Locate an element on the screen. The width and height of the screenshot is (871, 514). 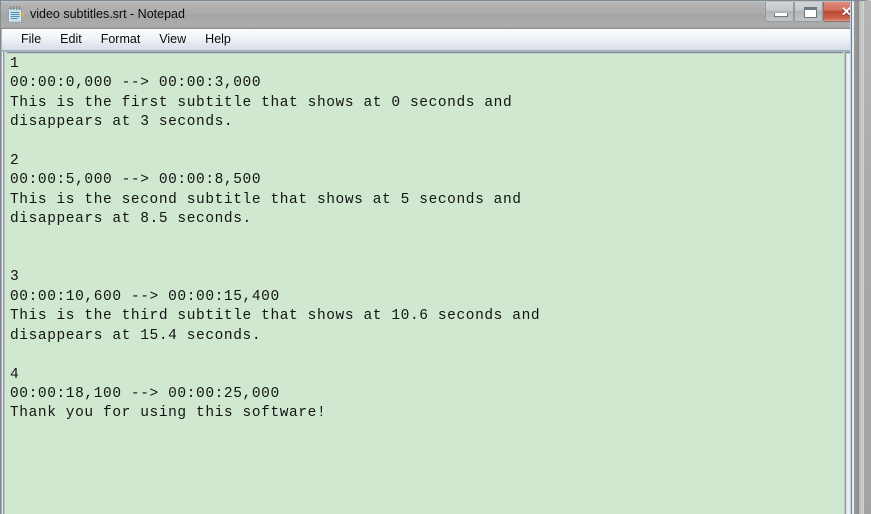
notepad-icon is located at coordinates (15, 14).